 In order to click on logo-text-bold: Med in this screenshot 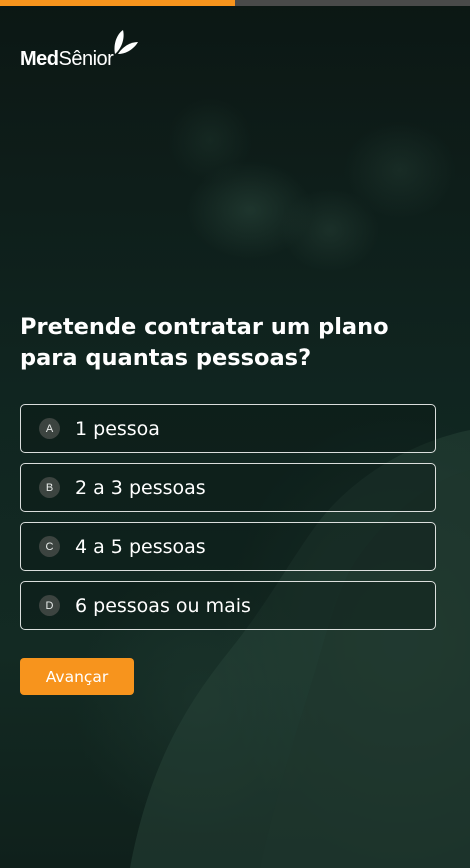, I will do `click(39, 59)`.